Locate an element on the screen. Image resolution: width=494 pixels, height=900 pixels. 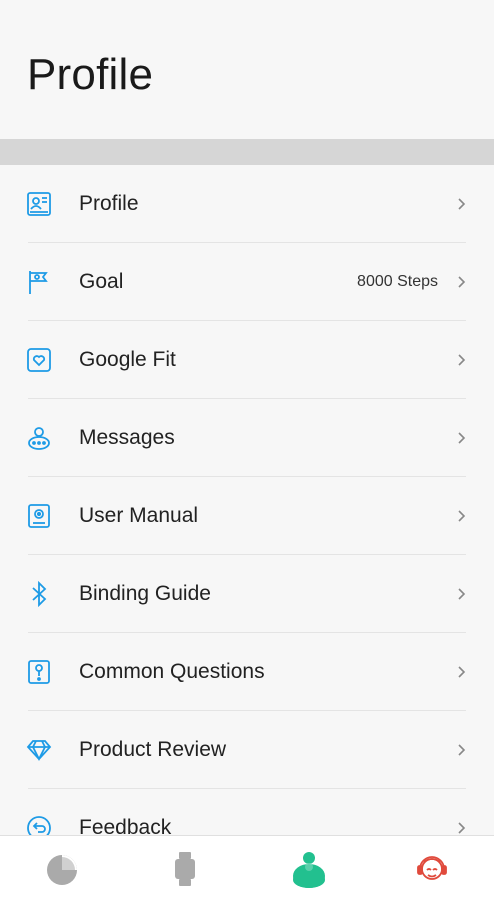
menu-item-label: Feedback is located at coordinates (125, 825).